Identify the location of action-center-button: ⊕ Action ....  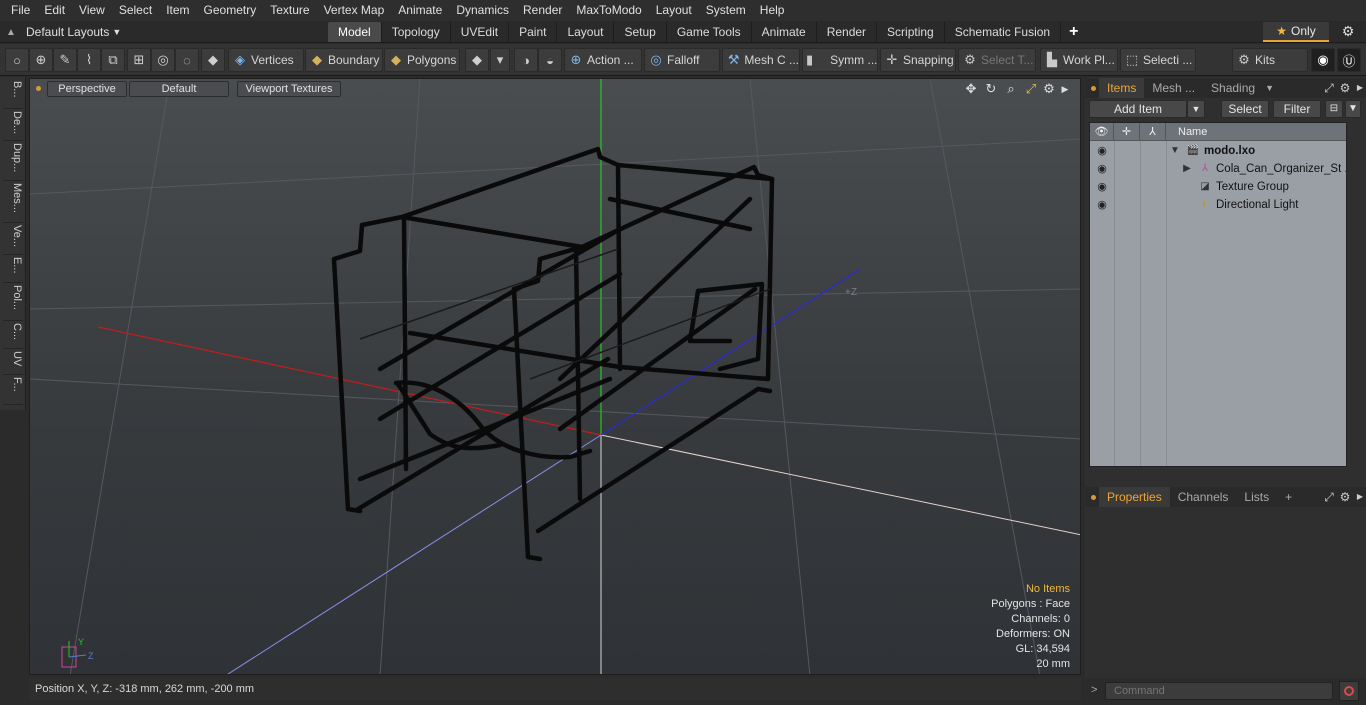
(603, 60).